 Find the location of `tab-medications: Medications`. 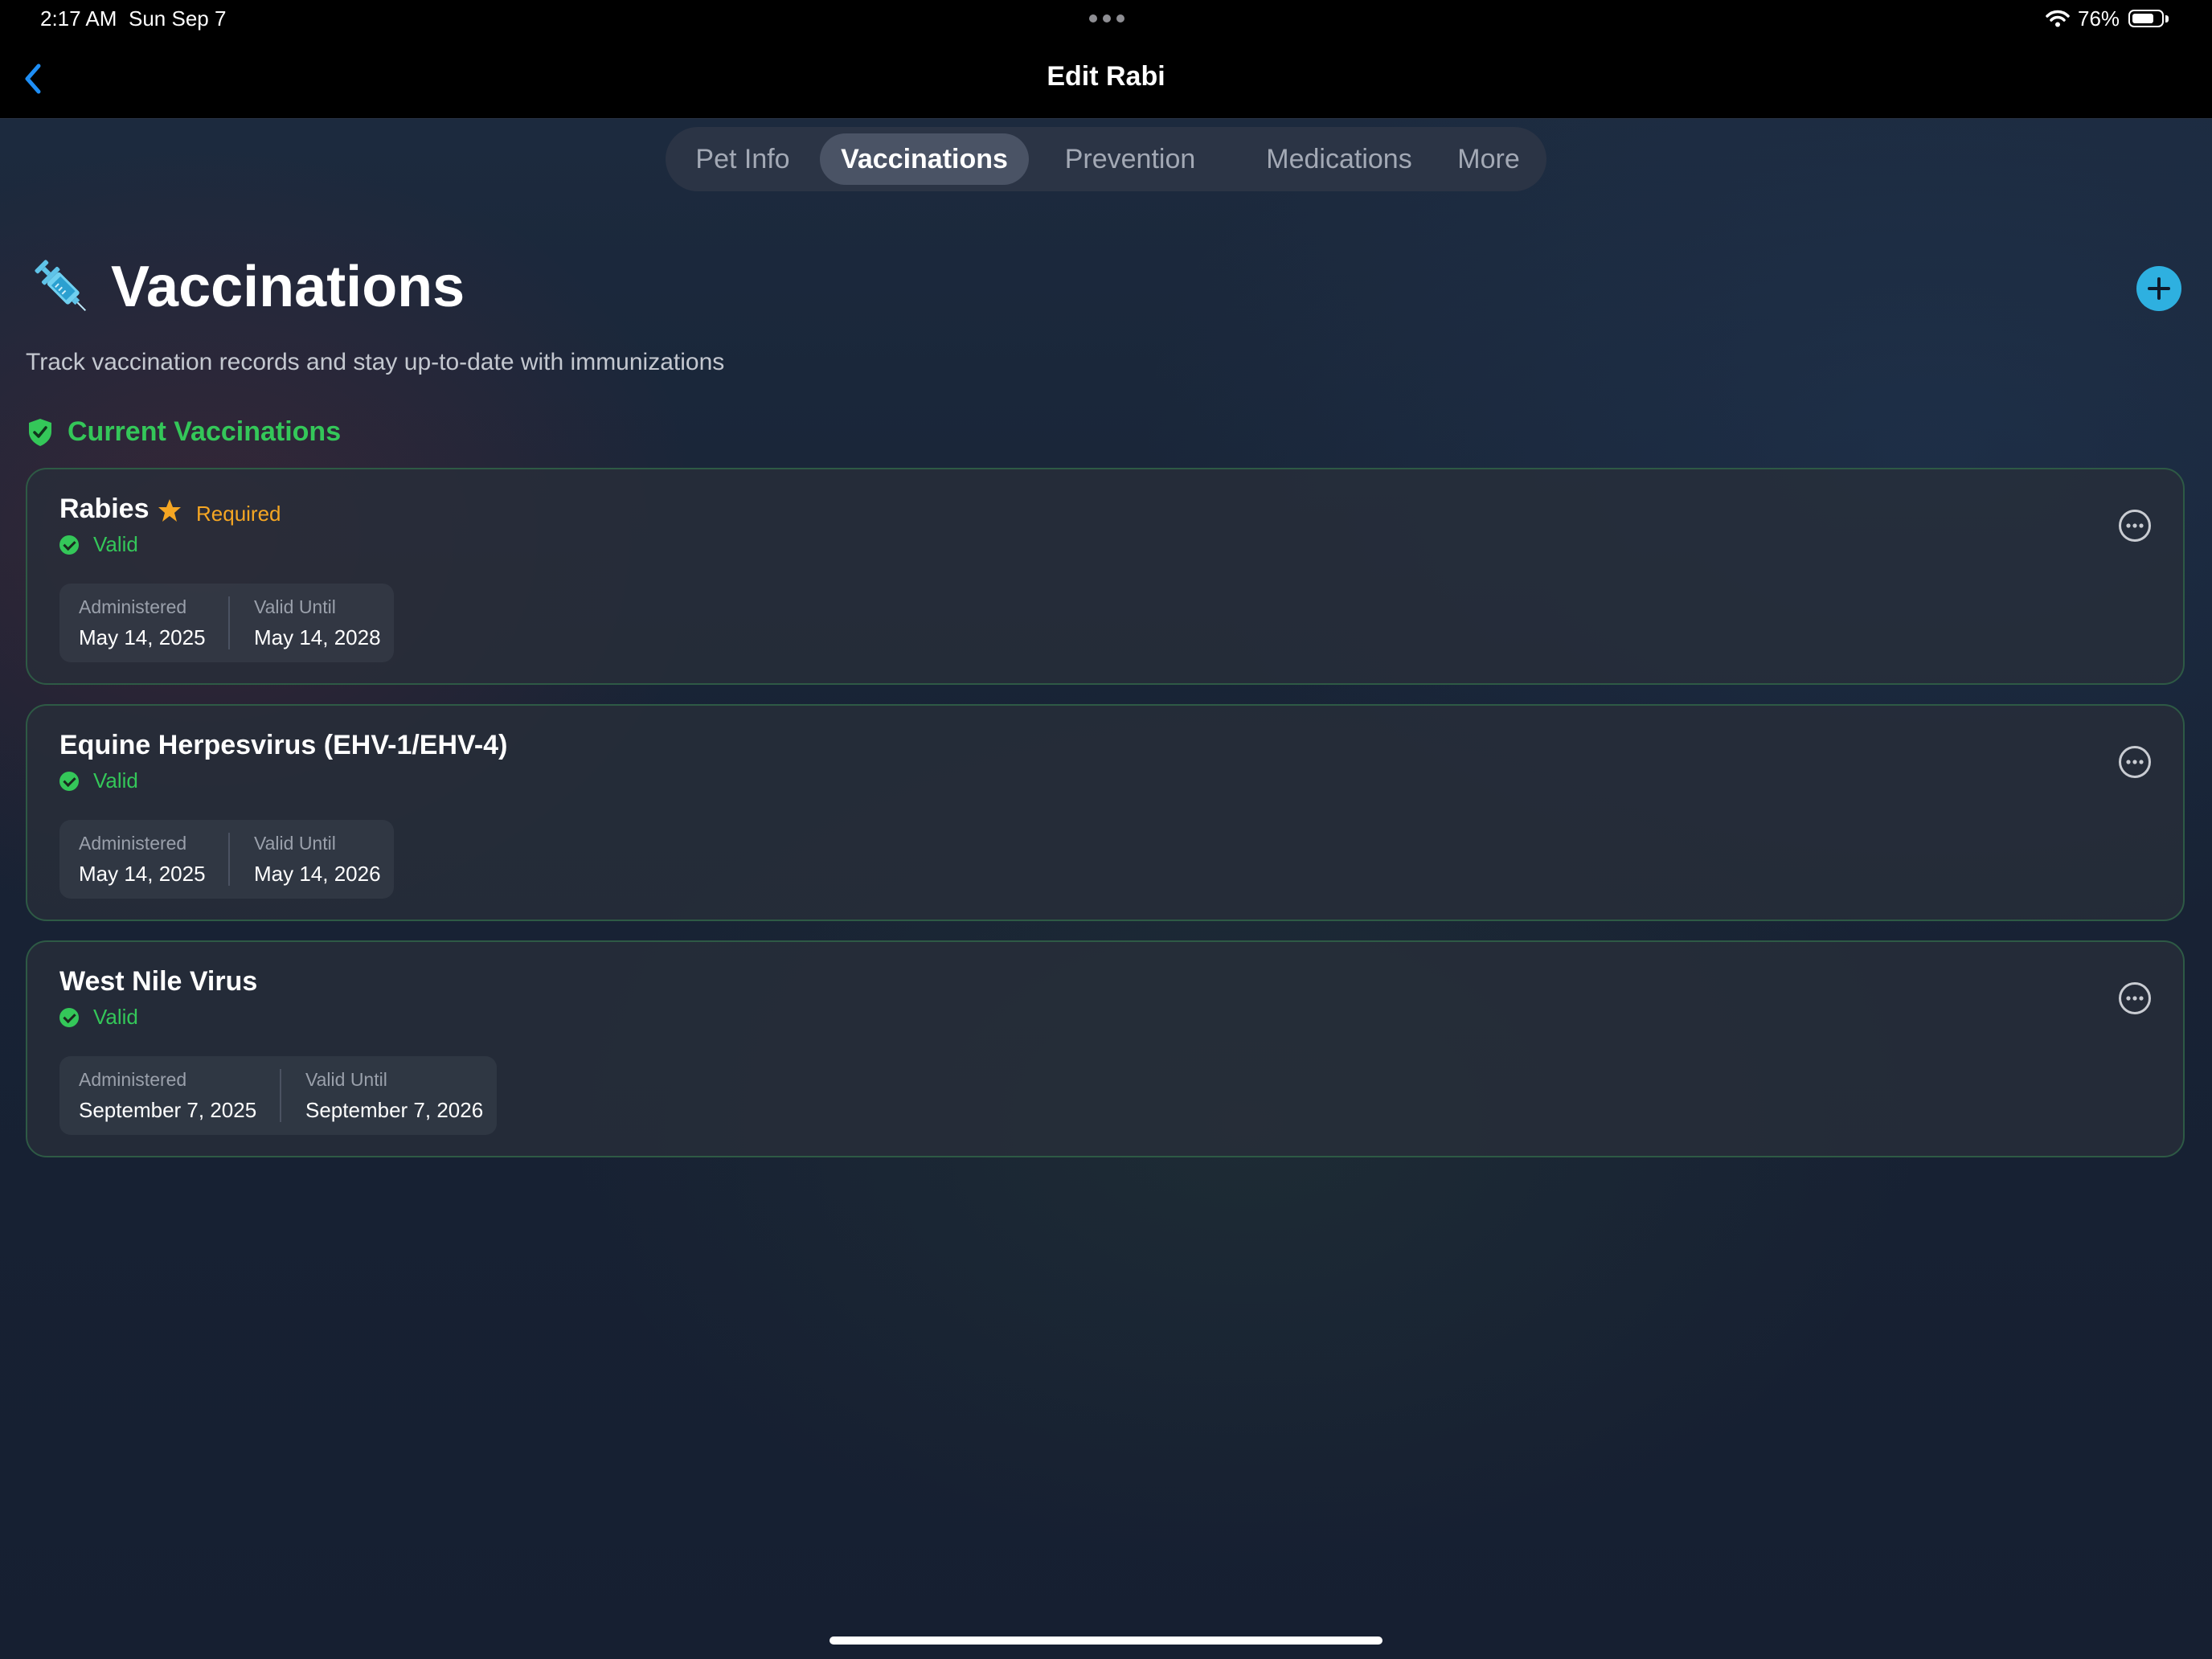

tab-medications: Medications is located at coordinates (1339, 159).